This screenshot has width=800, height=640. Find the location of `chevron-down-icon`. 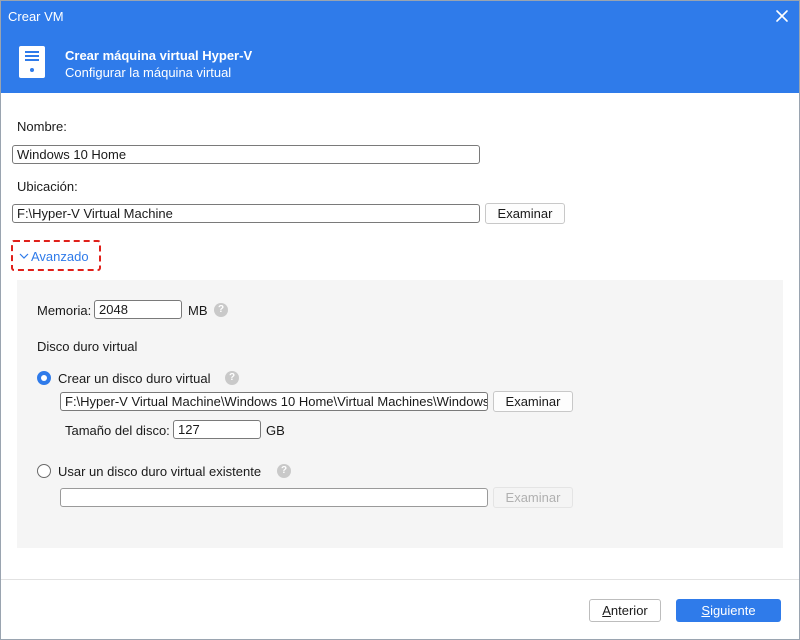

chevron-down-icon is located at coordinates (24, 256).